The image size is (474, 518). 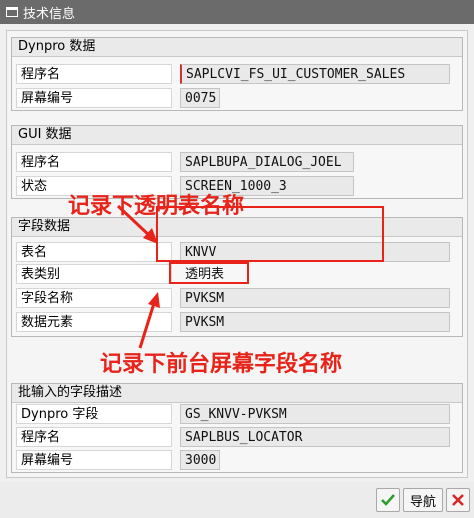 I want to click on x-icon, so click(x=458, y=500).